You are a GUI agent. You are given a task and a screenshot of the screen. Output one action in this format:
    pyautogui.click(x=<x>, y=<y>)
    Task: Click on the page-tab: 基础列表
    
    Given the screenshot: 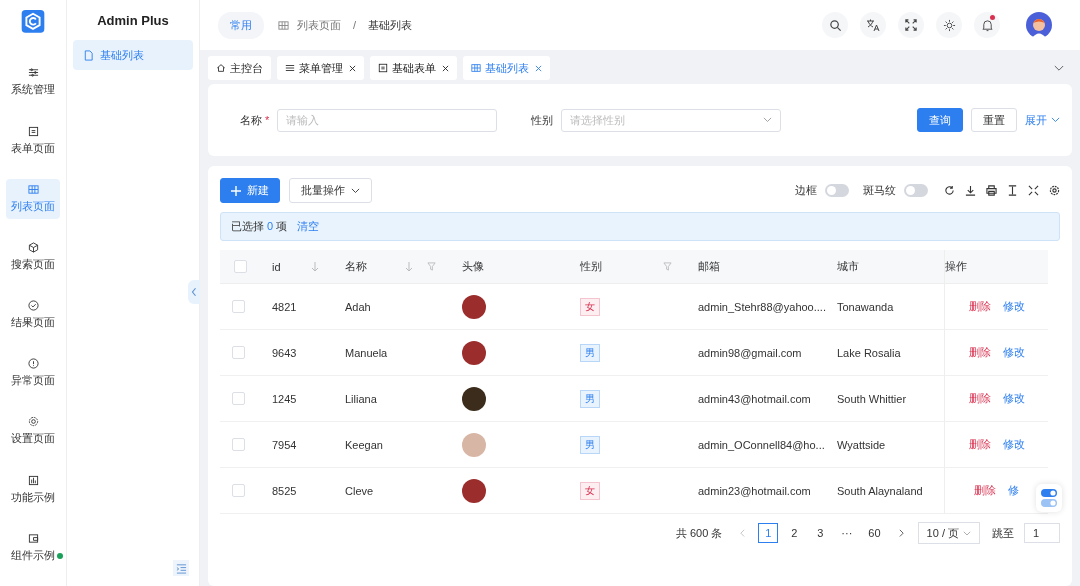 What is the action you would take?
    pyautogui.click(x=506, y=68)
    